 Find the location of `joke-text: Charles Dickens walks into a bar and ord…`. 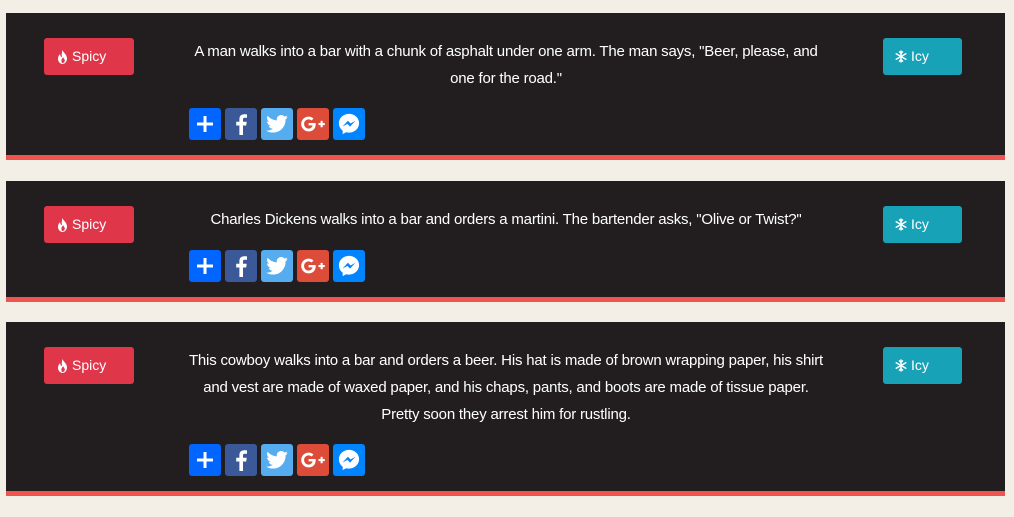

joke-text: Charles Dickens walks into a bar and ord… is located at coordinates (506, 219).